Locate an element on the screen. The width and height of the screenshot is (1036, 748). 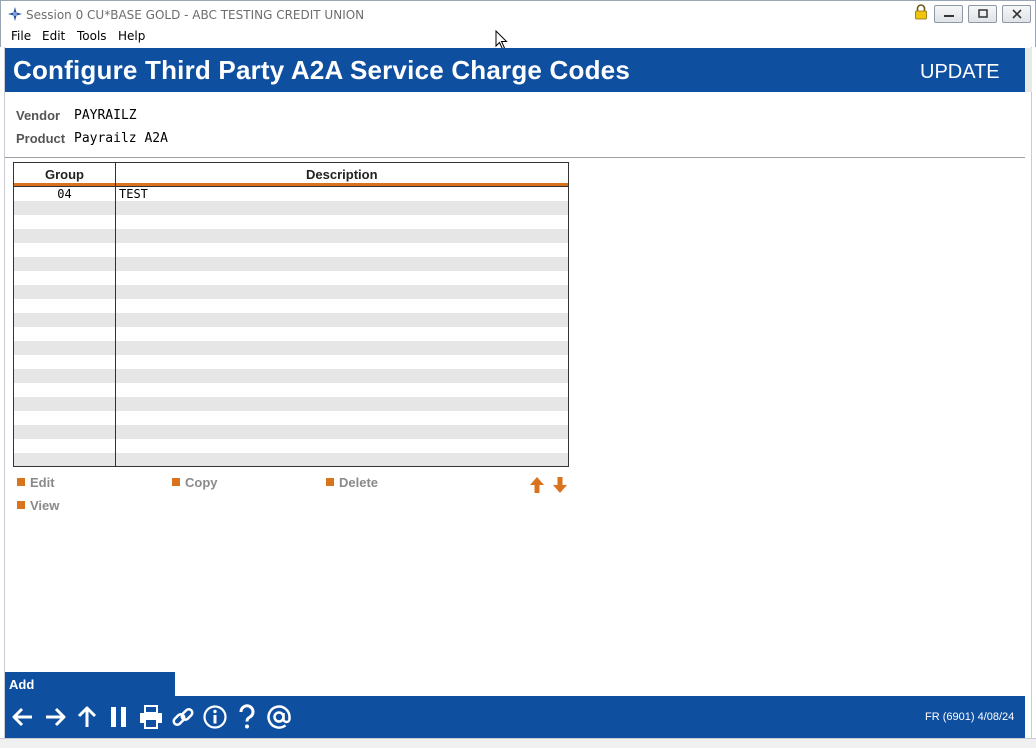
info-icon is located at coordinates (215, 717).